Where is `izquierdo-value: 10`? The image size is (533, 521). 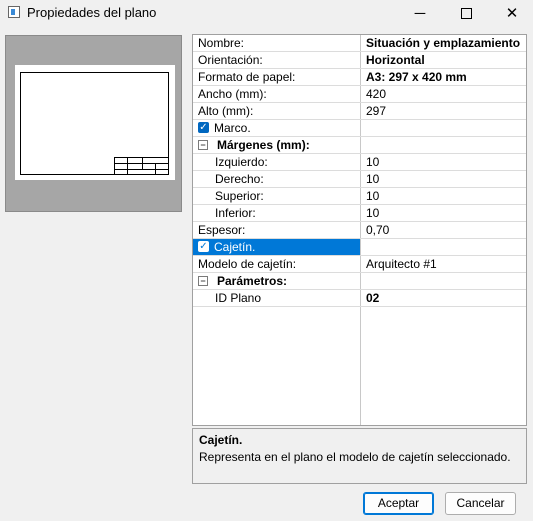 izquierdo-value: 10 is located at coordinates (443, 162).